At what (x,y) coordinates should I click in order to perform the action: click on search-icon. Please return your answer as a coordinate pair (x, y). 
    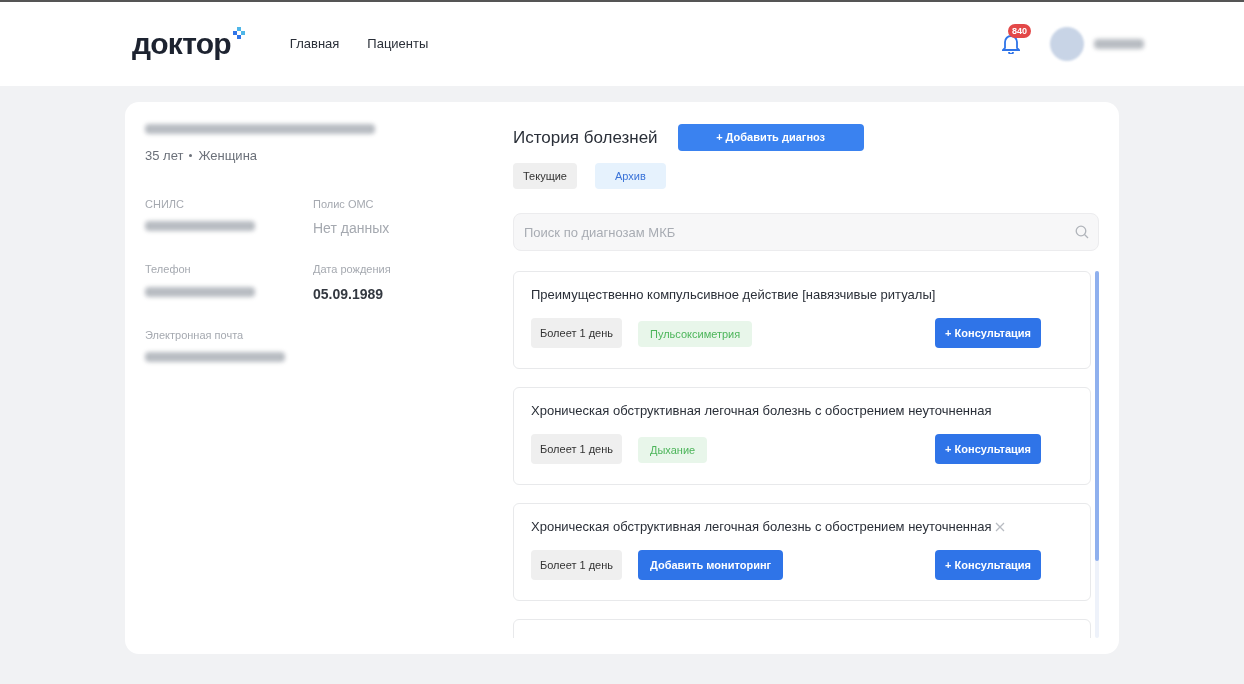
    Looking at the image, I should click on (1082, 232).